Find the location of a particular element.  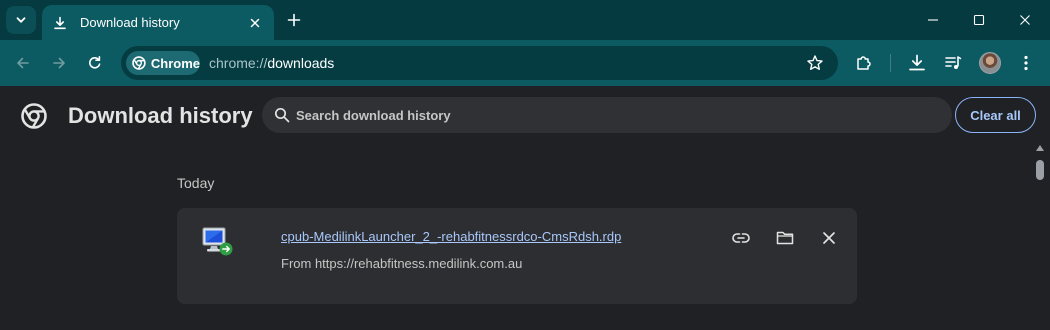

reload-button is located at coordinates (95, 63).